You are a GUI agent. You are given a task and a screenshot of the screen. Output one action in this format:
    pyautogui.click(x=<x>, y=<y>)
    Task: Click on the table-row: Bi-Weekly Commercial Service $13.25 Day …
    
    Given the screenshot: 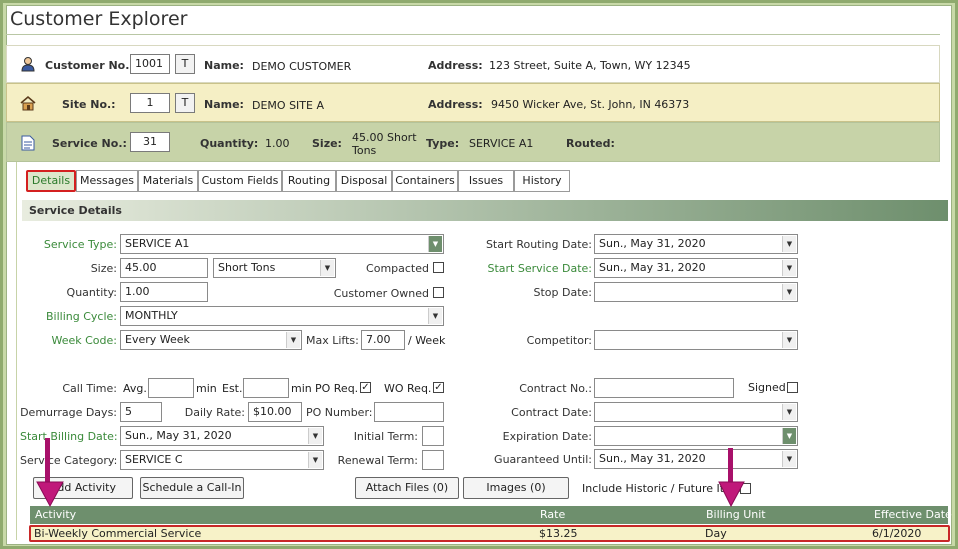 What is the action you would take?
    pyautogui.click(x=489, y=533)
    